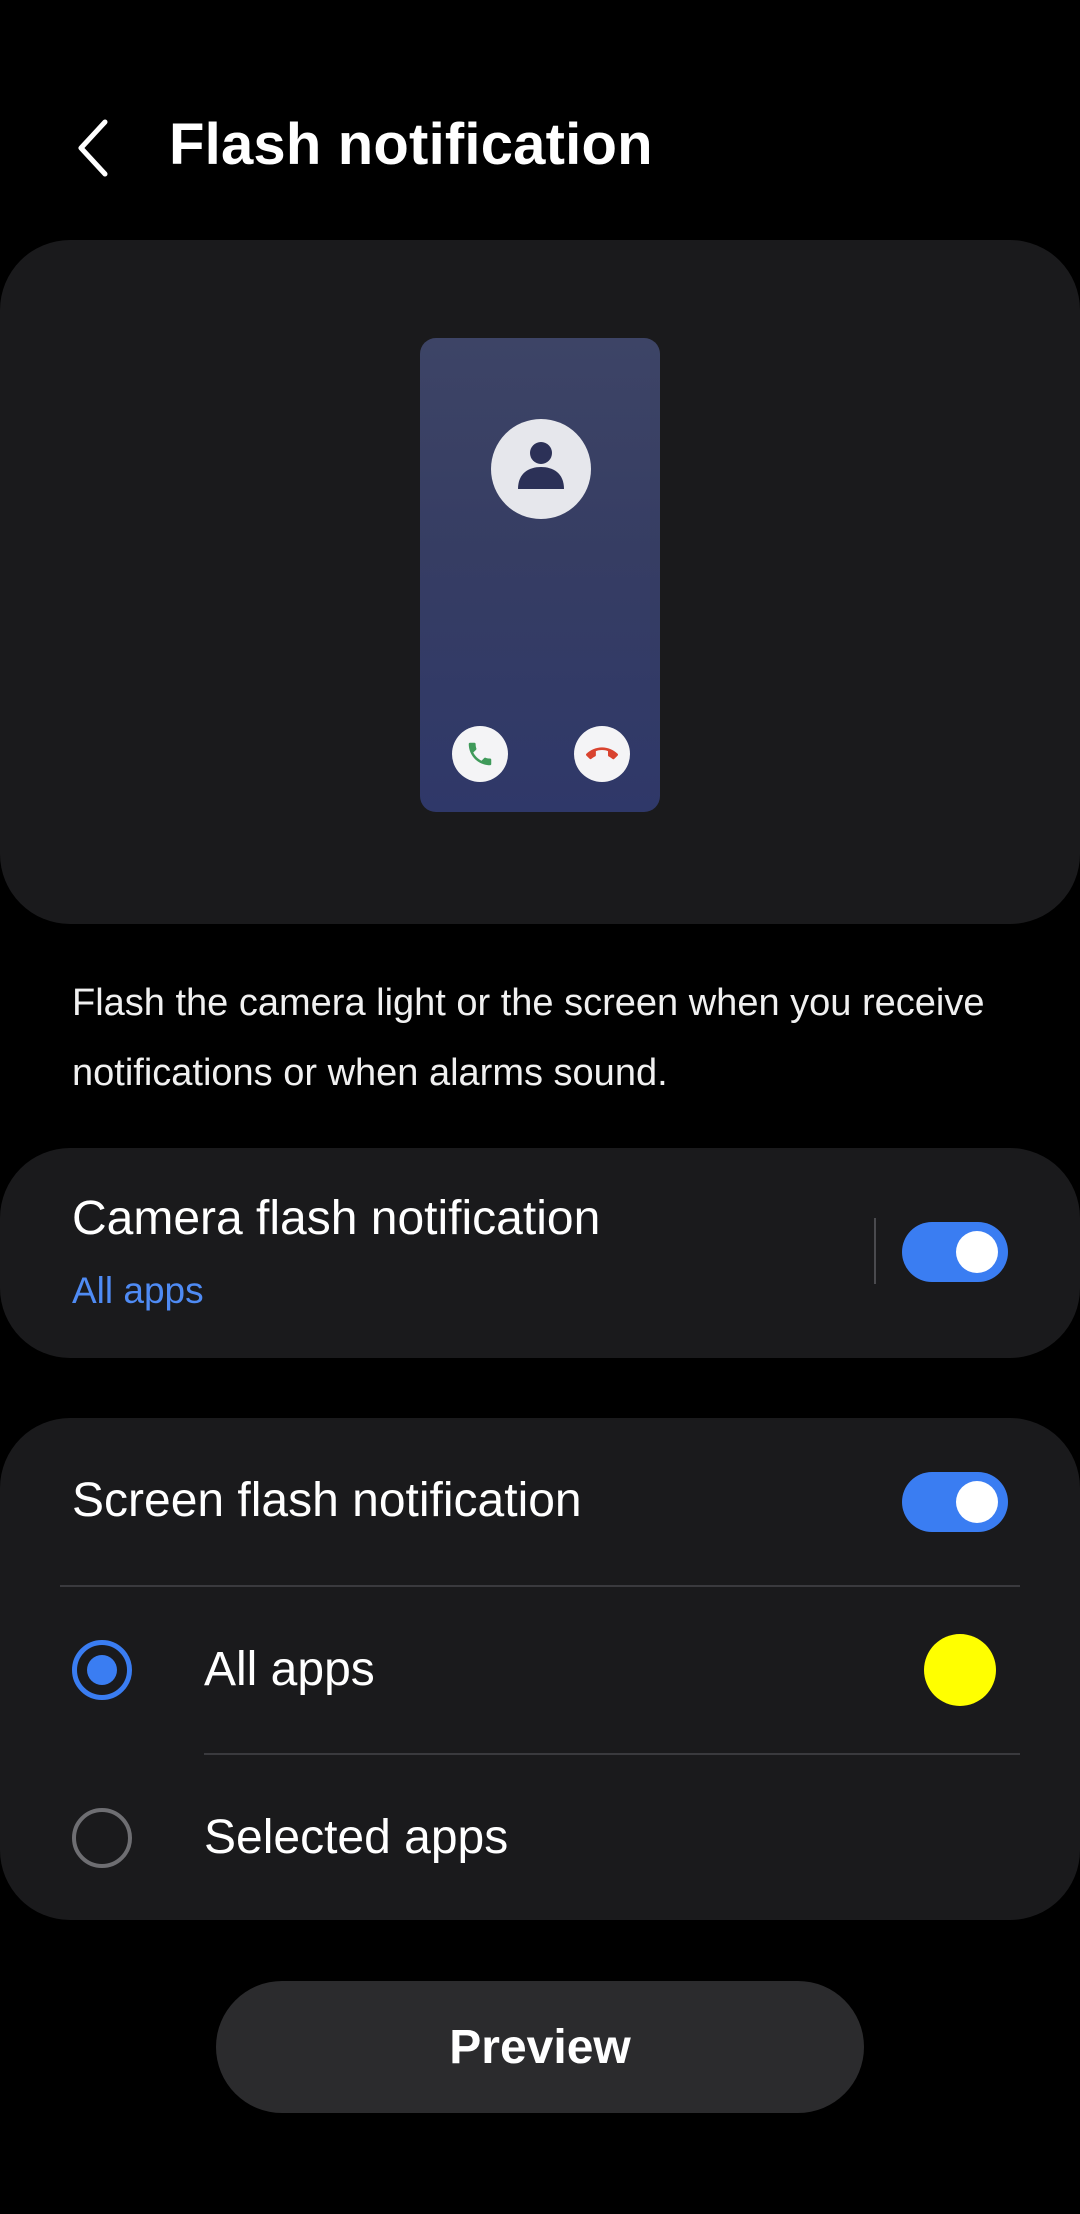 The height and width of the screenshot is (2214, 1080). I want to click on back-button, so click(93, 148).